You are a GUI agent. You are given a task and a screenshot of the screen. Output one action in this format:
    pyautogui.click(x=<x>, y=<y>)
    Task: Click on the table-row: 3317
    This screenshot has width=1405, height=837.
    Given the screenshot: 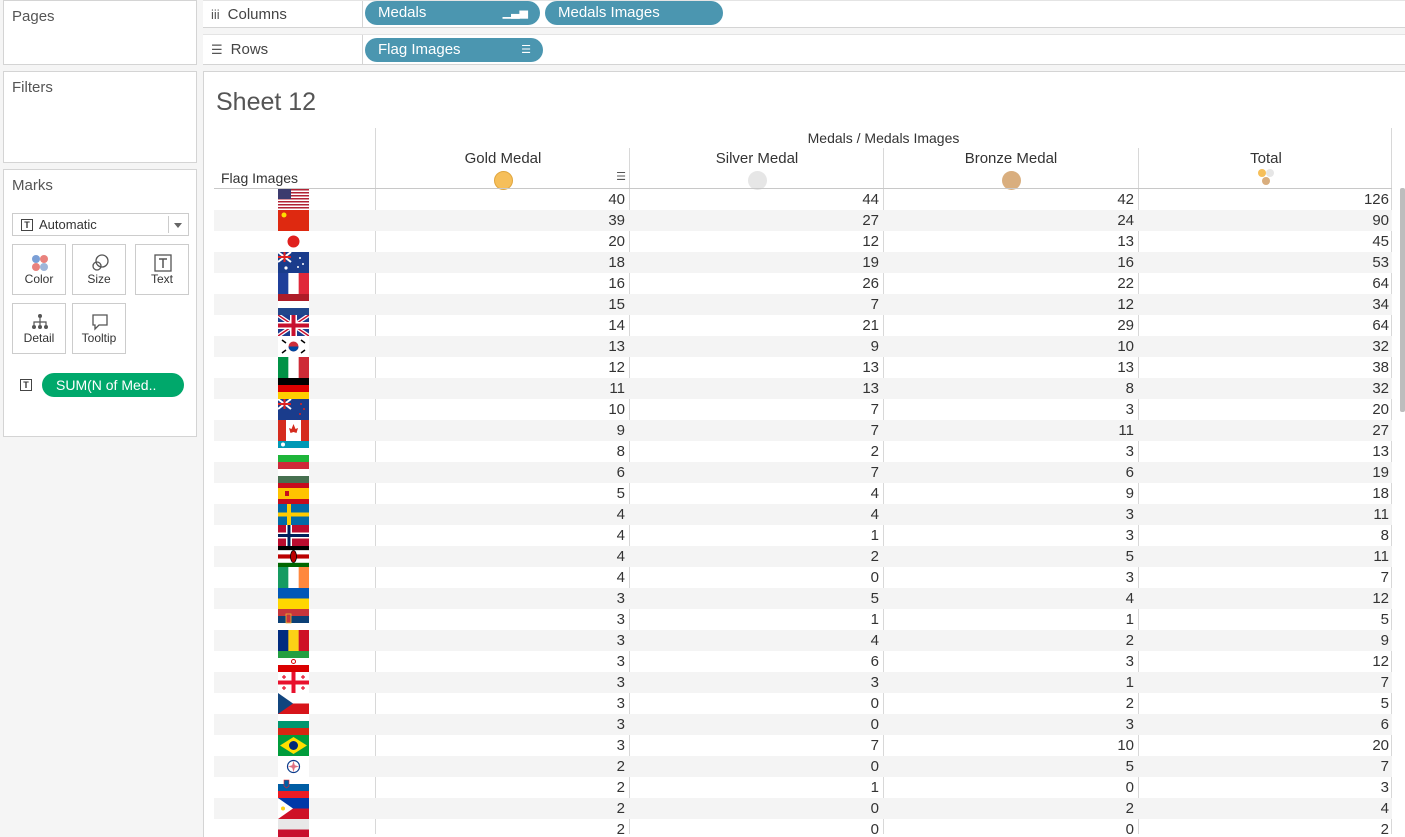 What is the action you would take?
    pyautogui.click(x=803, y=682)
    